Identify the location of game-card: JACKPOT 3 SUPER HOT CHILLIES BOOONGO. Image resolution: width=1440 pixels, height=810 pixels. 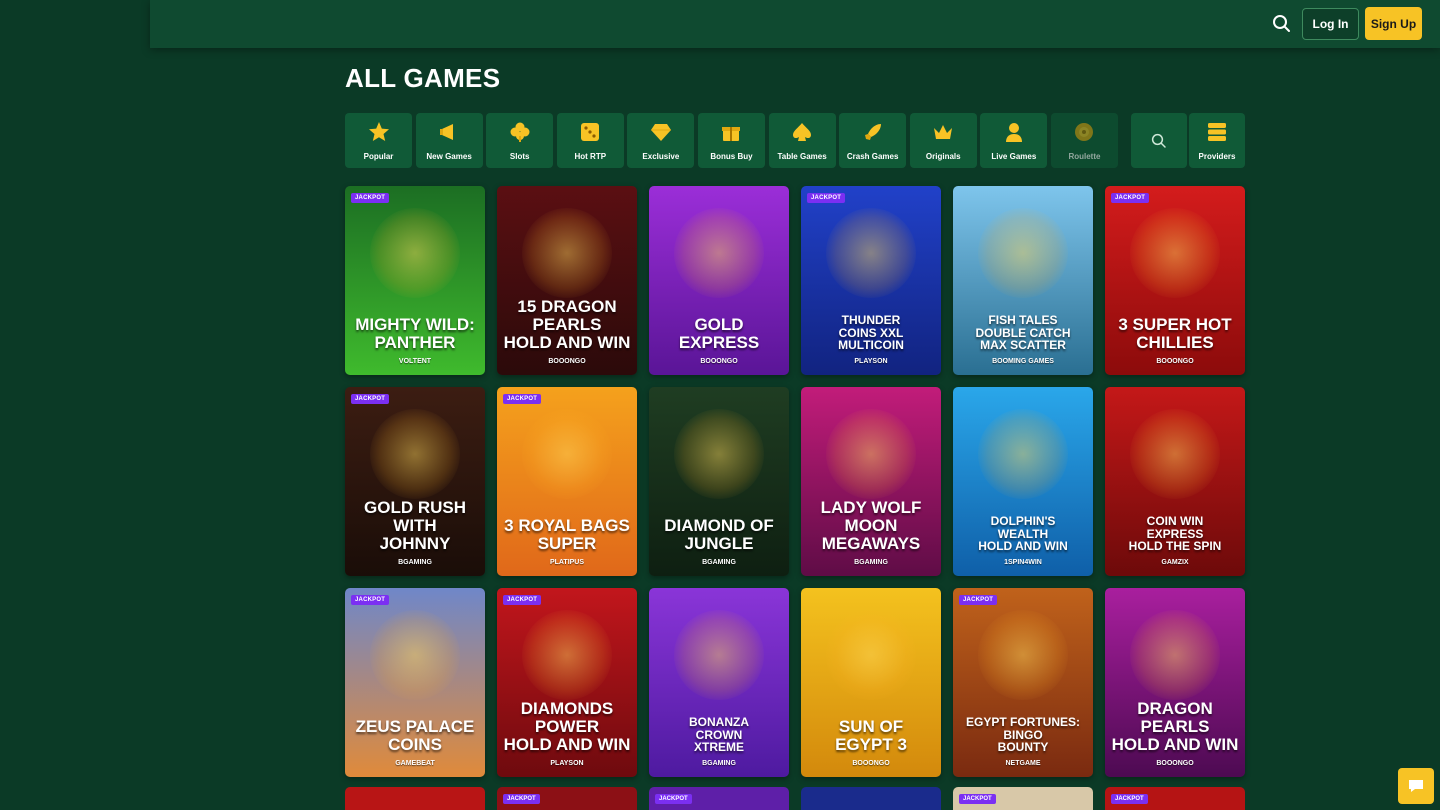
(1175, 280).